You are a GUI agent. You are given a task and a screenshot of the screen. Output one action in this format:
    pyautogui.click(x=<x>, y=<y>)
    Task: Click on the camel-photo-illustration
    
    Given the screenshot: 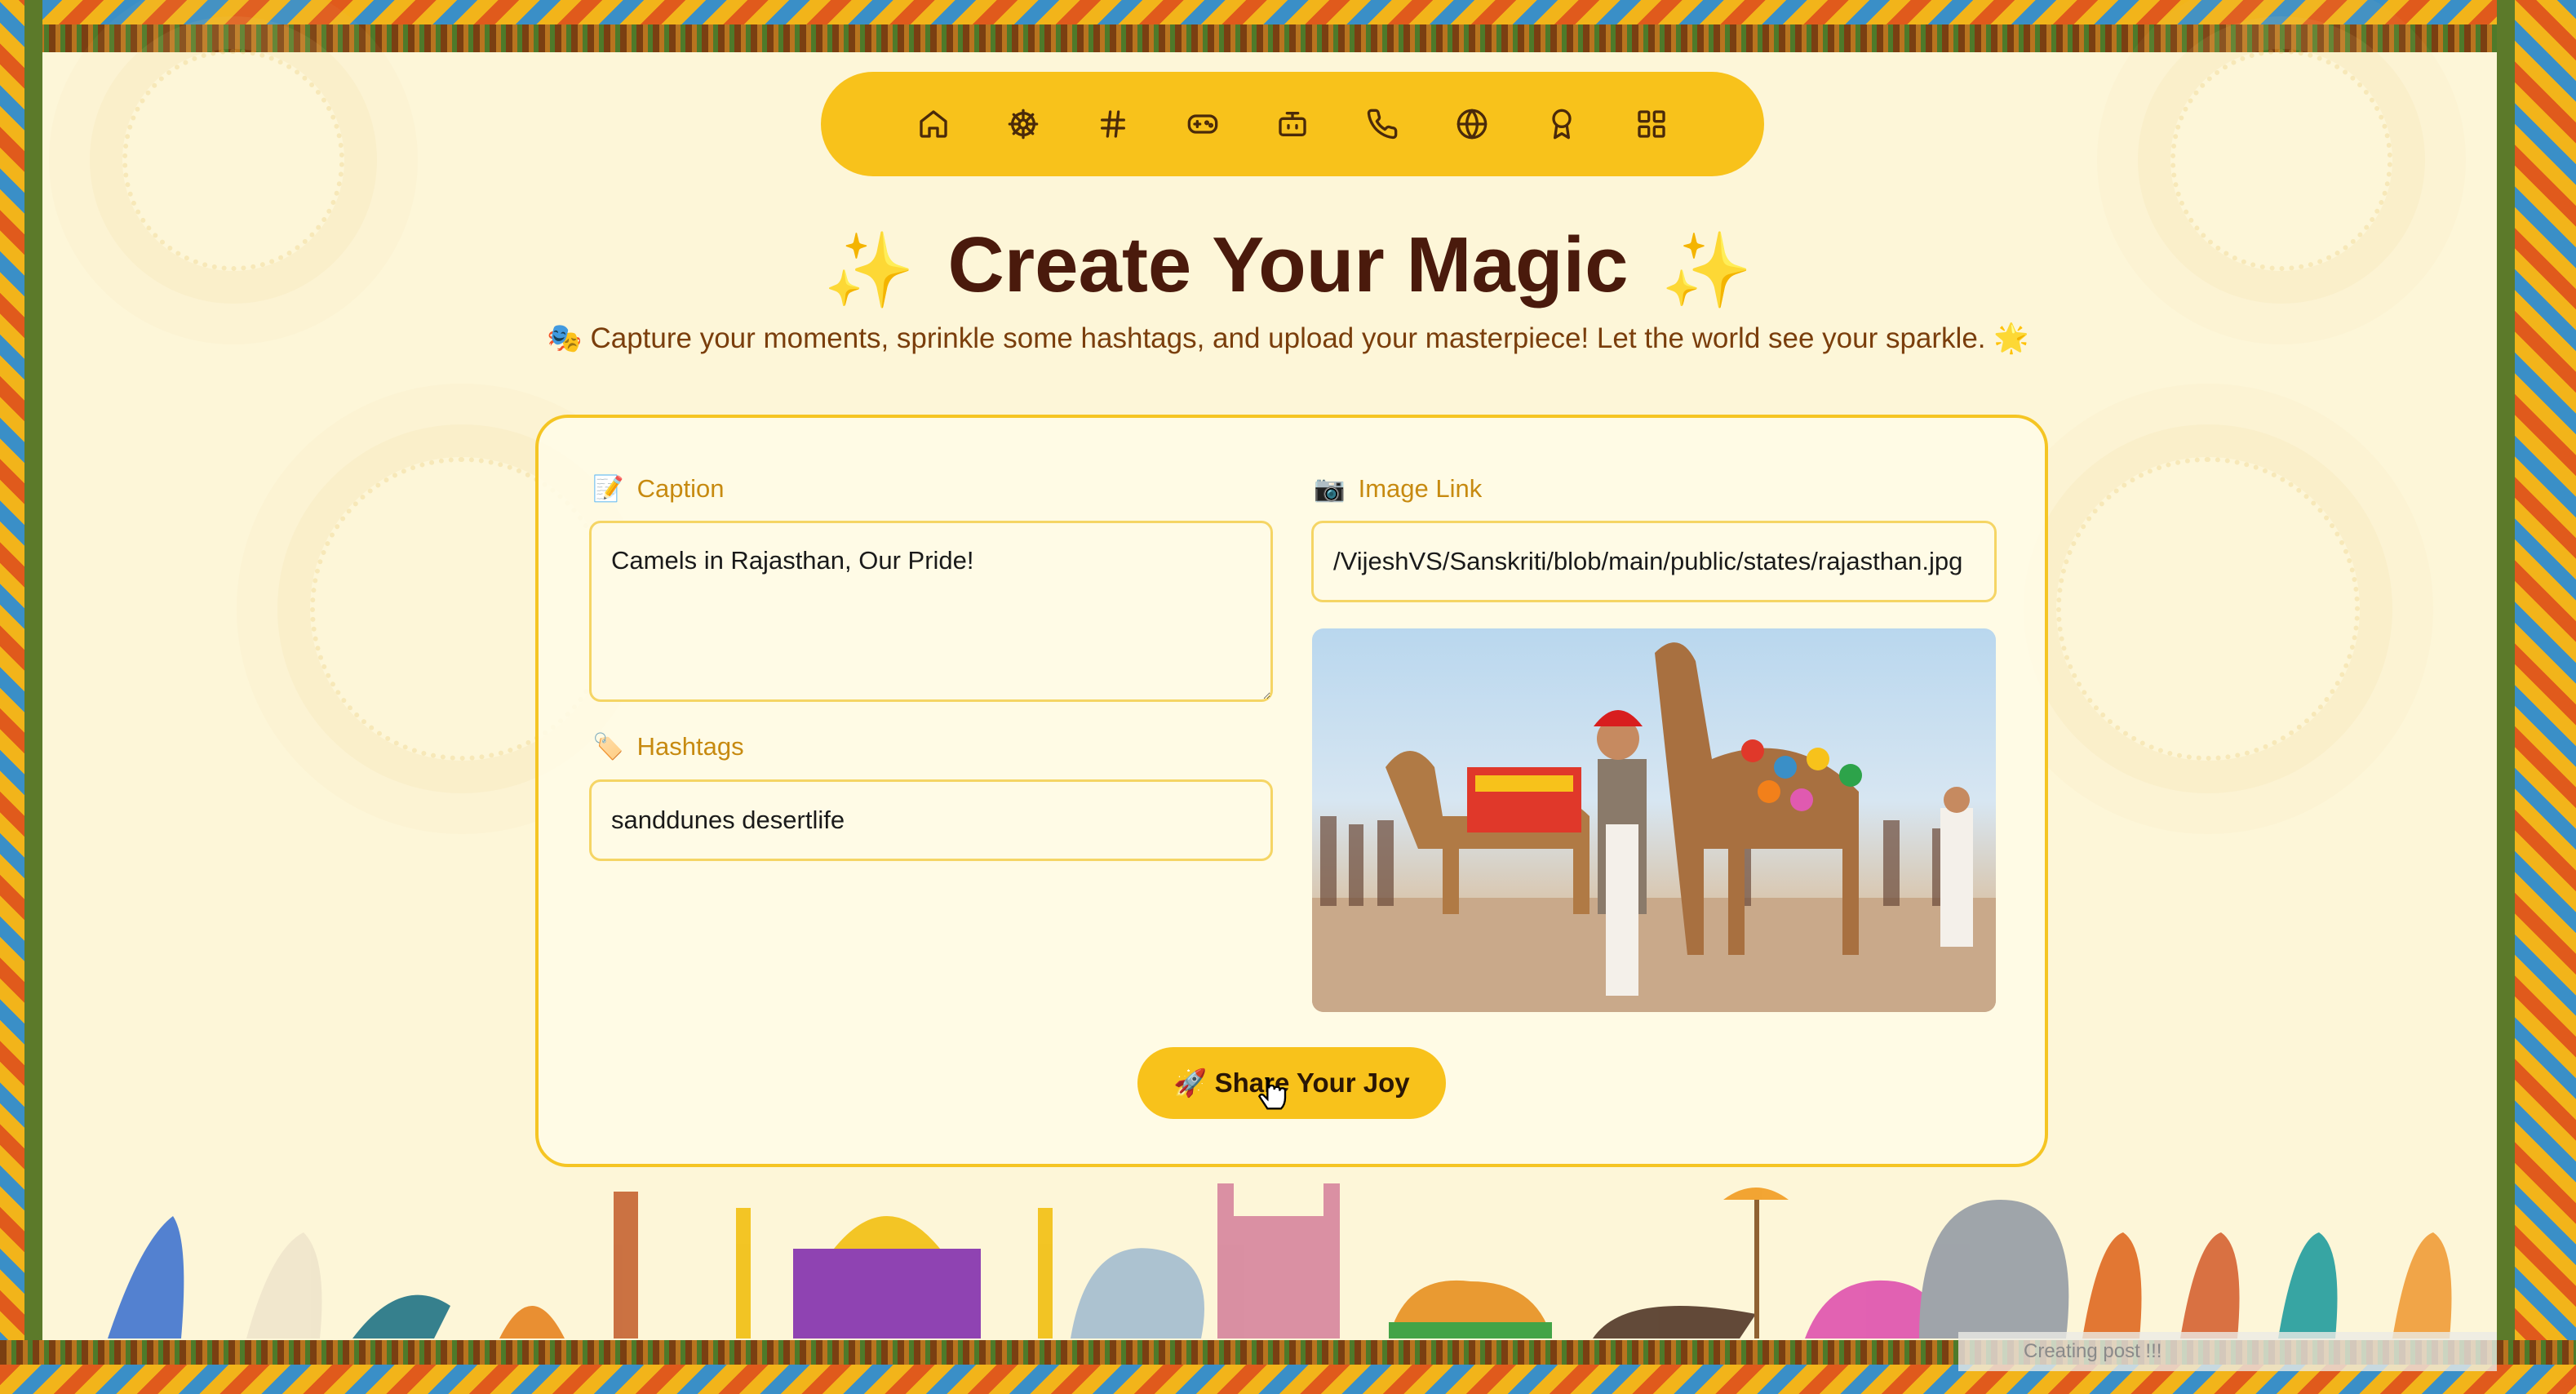 What is the action you would take?
    pyautogui.click(x=1654, y=827)
    